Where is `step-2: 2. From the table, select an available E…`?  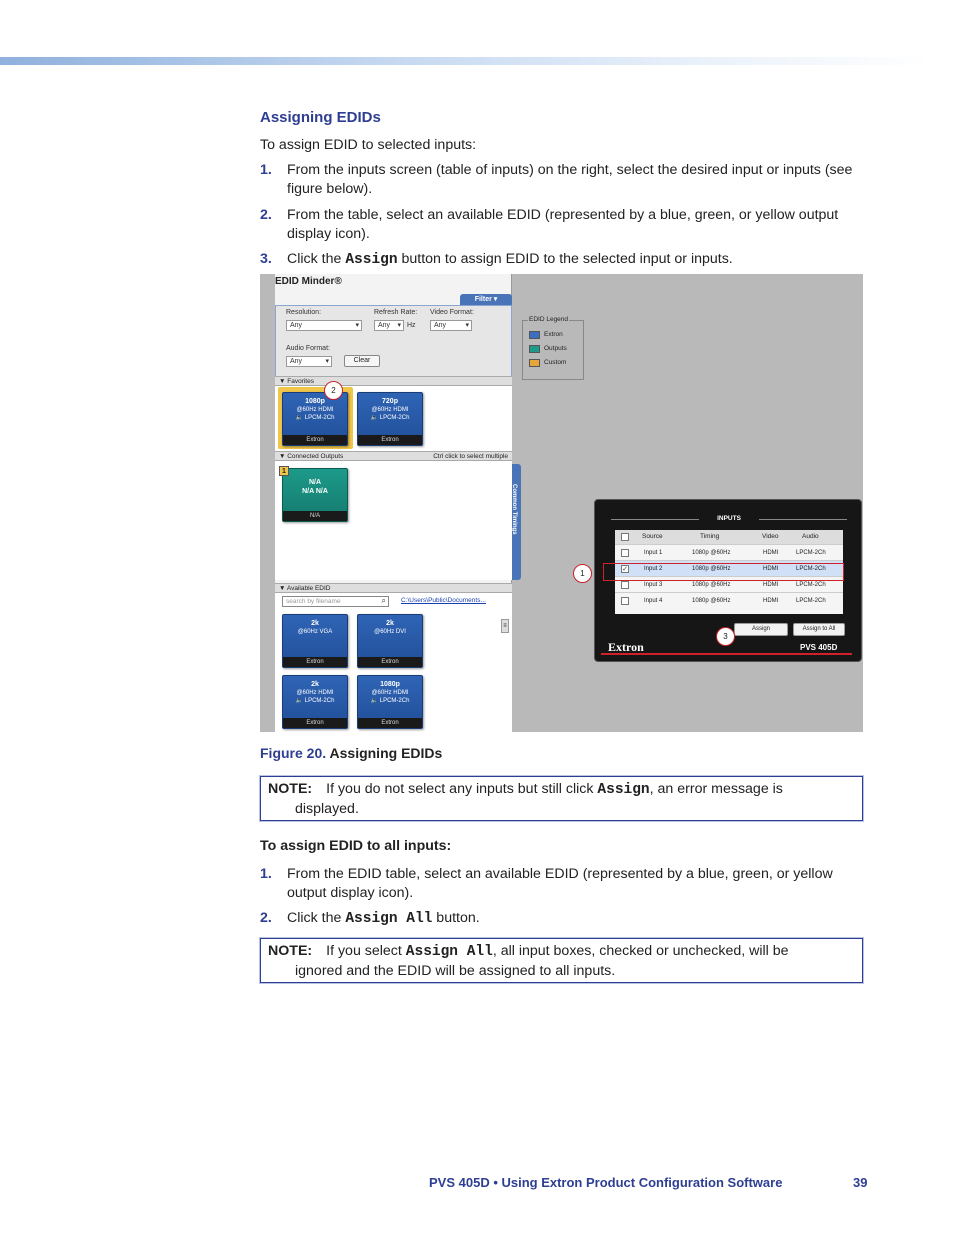 step-2: 2. From the table, select an available E… is located at coordinates (562, 225).